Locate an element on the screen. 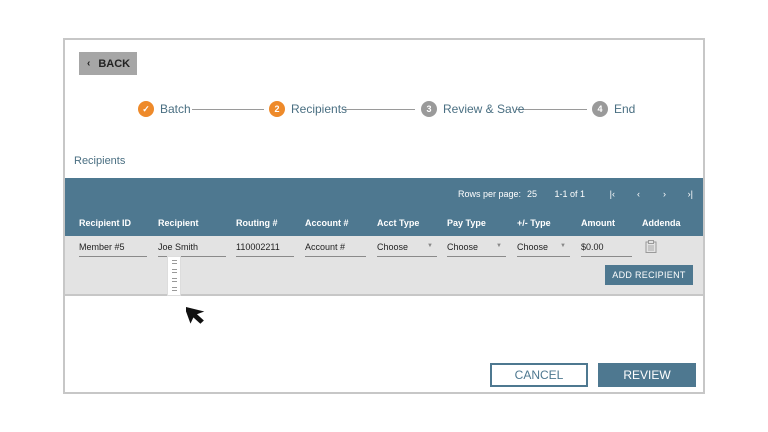 The height and width of the screenshot is (432, 768). rows-per-page-label: Rows per page: is located at coordinates (489, 194).